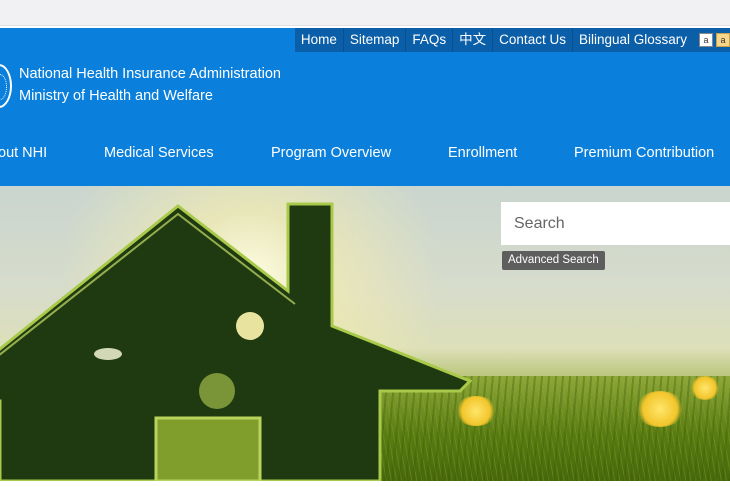 This screenshot has height=487, width=730. Describe the element at coordinates (159, 153) in the screenshot. I see `nav-medical-services: Medical Services` at that location.